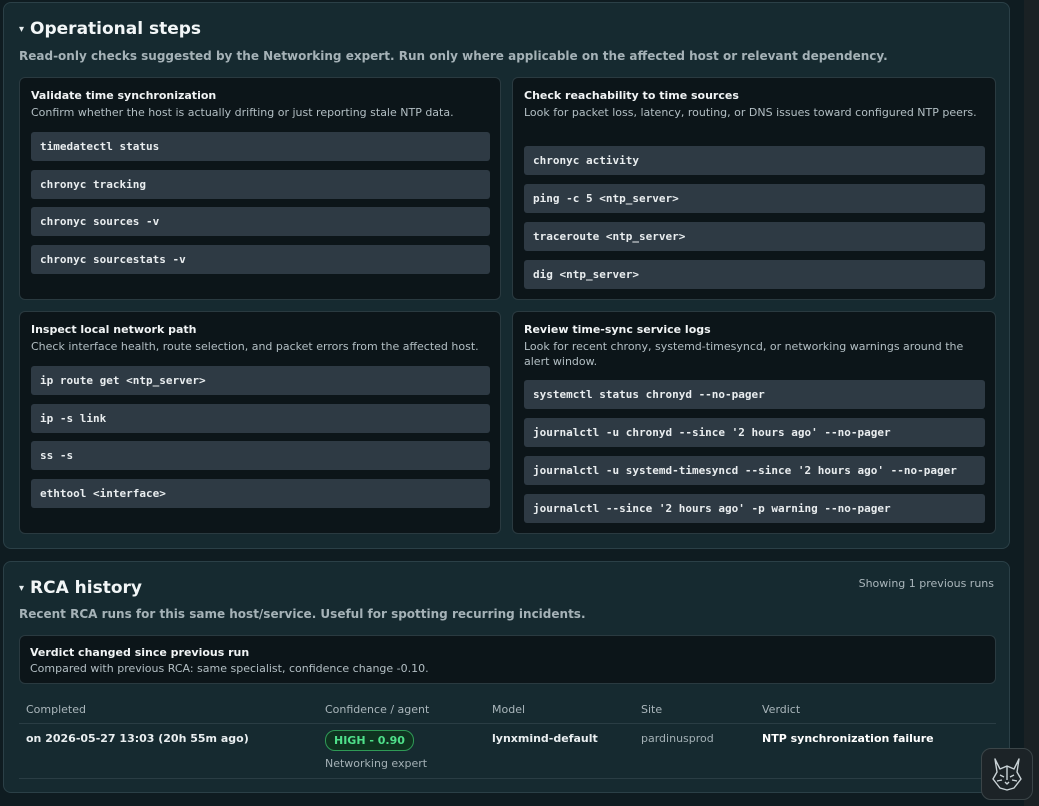 Image resolution: width=1039 pixels, height=806 pixels. What do you see at coordinates (848, 738) in the screenshot?
I see `verdict-cell: NTP synchronization failure` at bounding box center [848, 738].